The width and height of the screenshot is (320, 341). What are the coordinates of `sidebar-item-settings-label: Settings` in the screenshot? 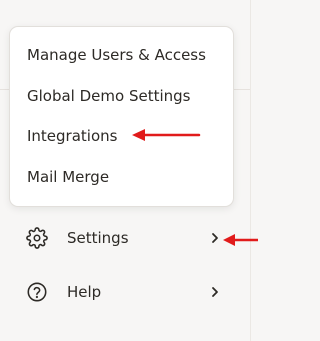 It's located at (98, 238).